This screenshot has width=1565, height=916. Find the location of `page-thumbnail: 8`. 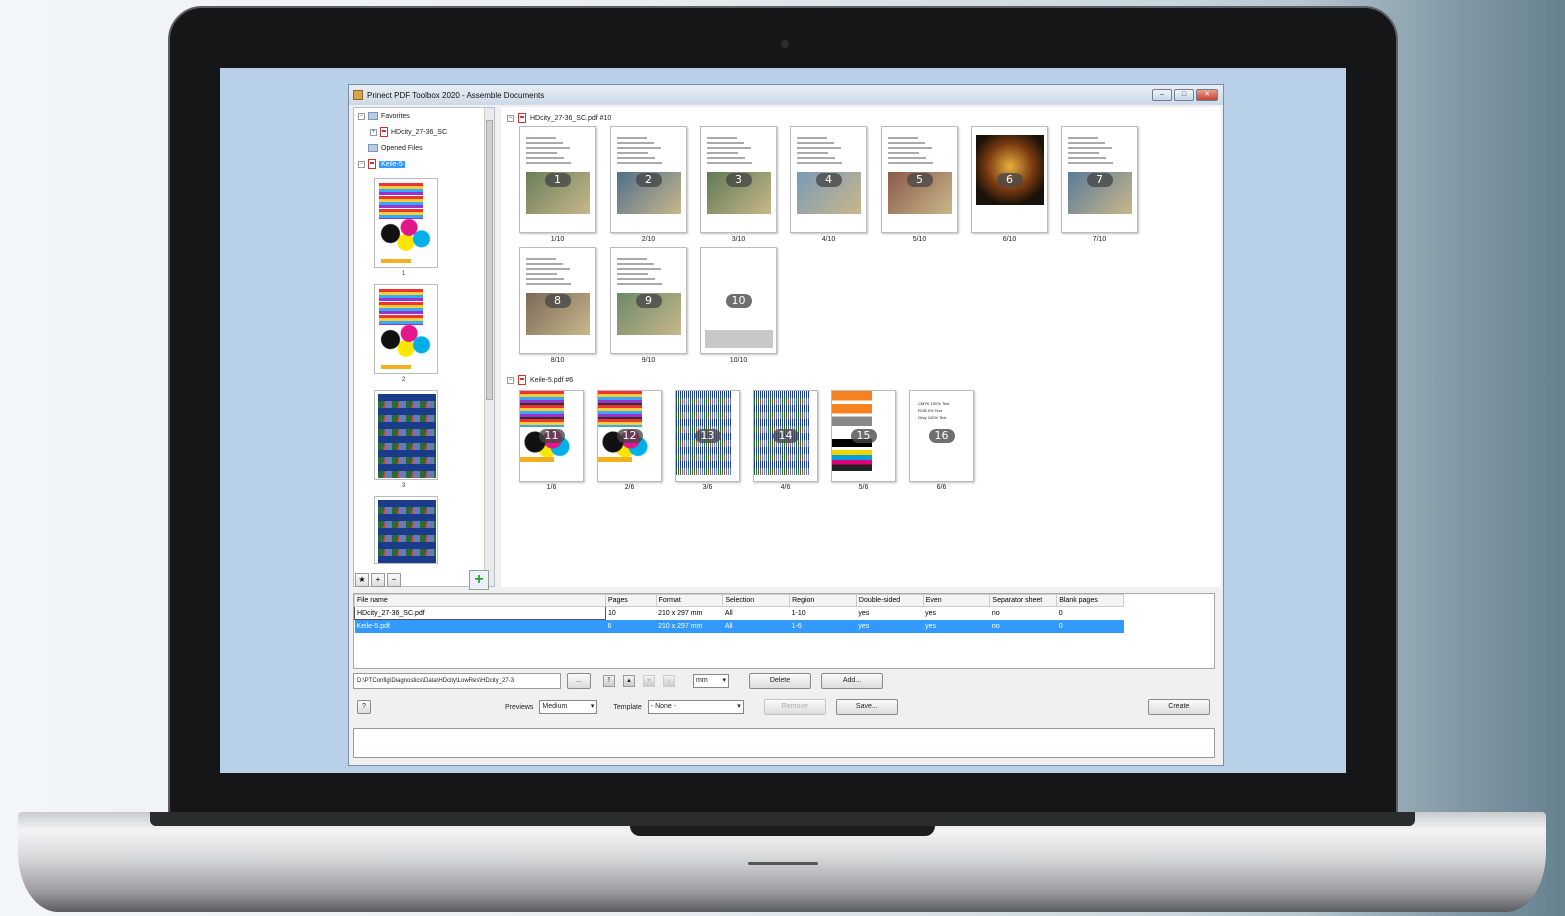

page-thumbnail: 8 is located at coordinates (557, 300).